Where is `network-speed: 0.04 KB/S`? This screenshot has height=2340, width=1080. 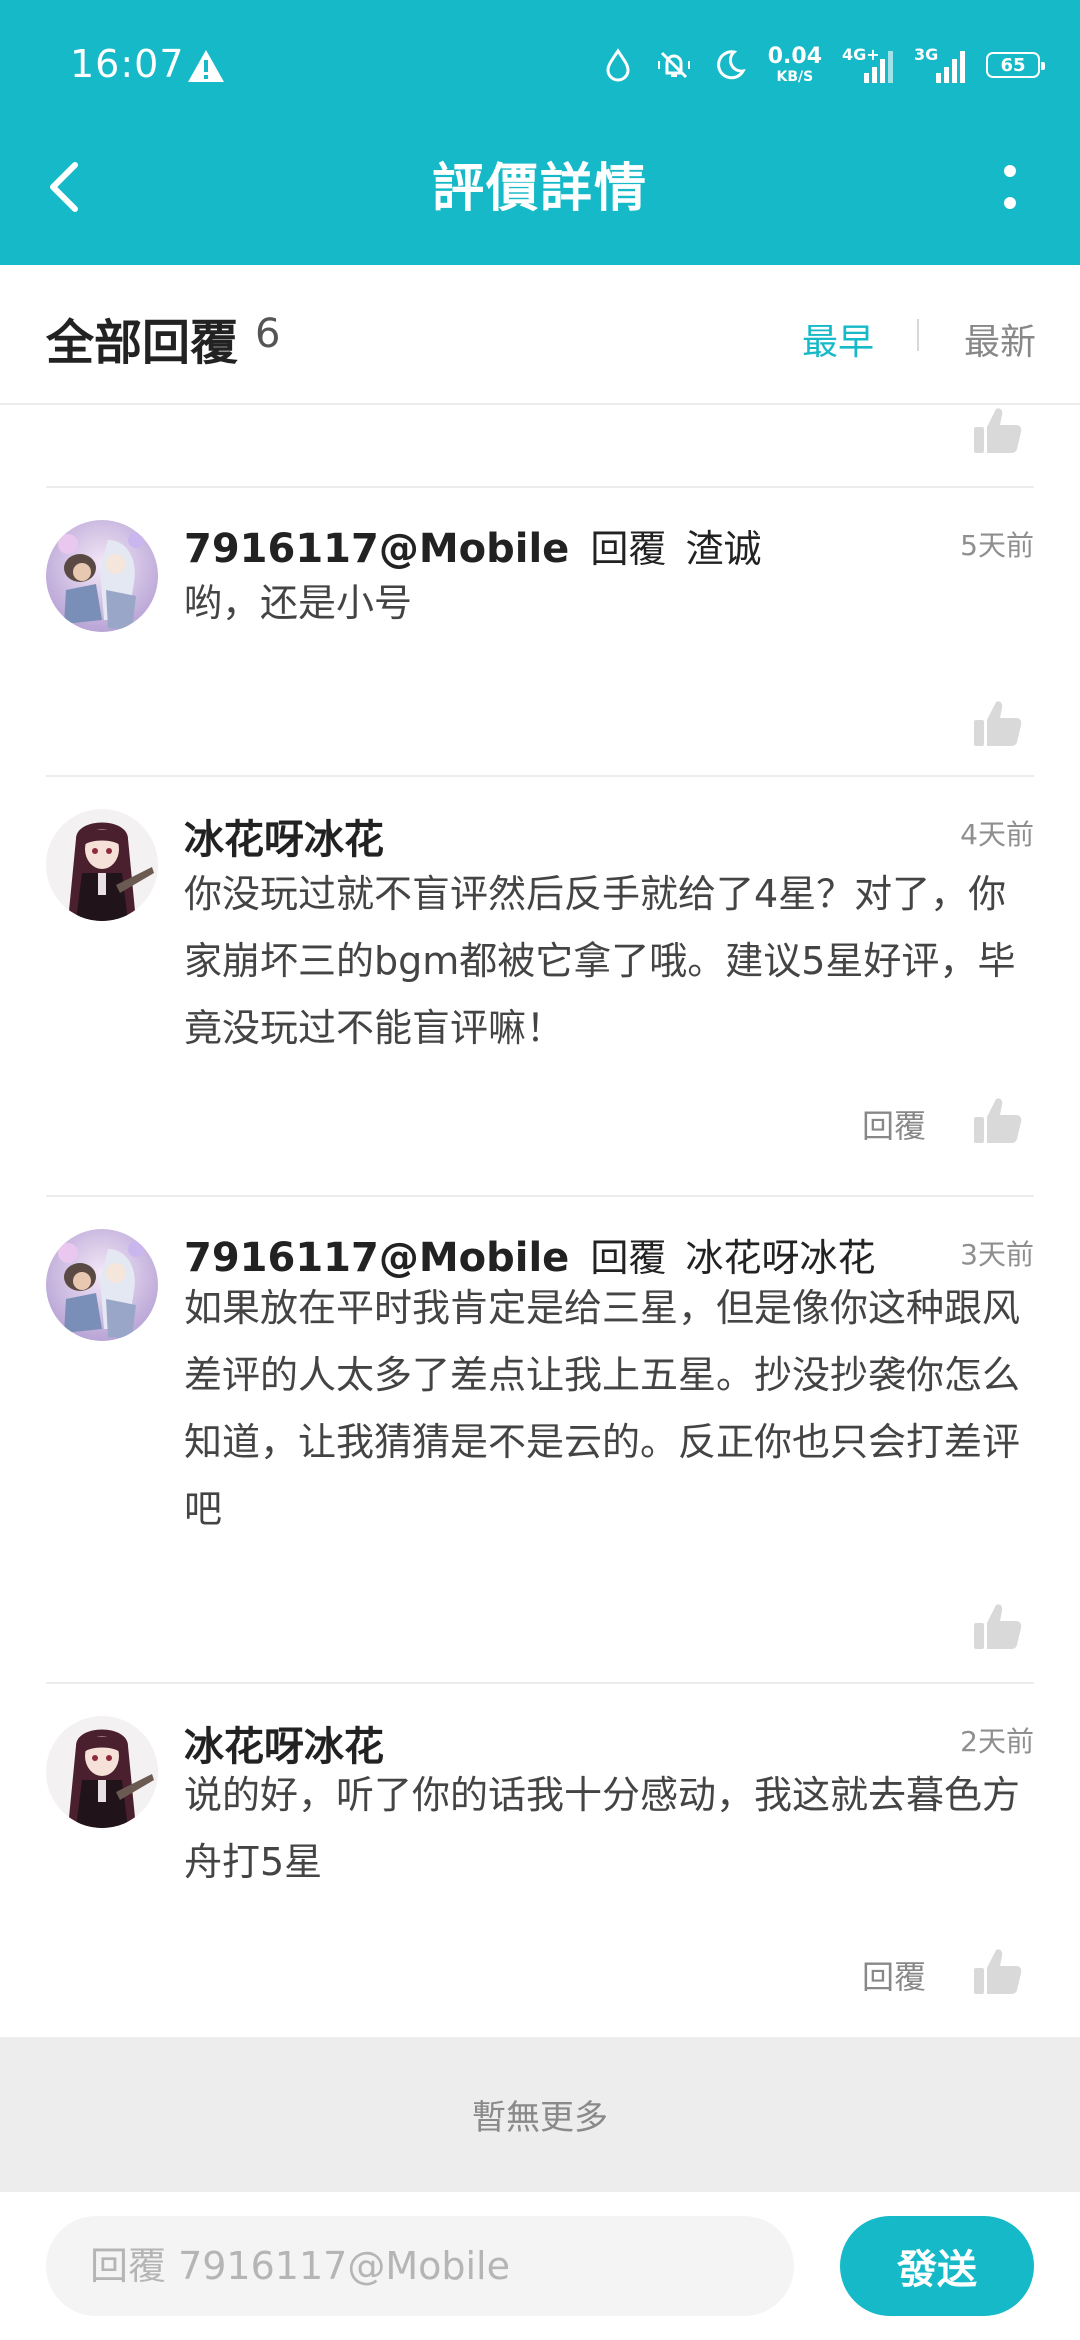 network-speed: 0.04 KB/S is located at coordinates (794, 64).